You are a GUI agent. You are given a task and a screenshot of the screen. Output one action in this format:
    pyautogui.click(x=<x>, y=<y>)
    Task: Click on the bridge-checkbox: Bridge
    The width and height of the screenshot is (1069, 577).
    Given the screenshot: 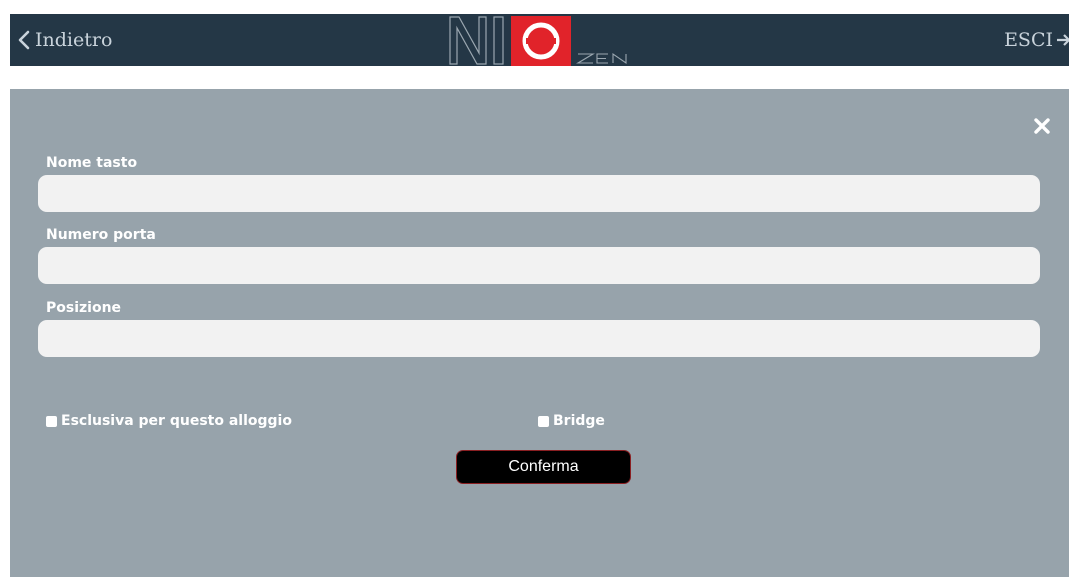 What is the action you would take?
    pyautogui.click(x=571, y=421)
    